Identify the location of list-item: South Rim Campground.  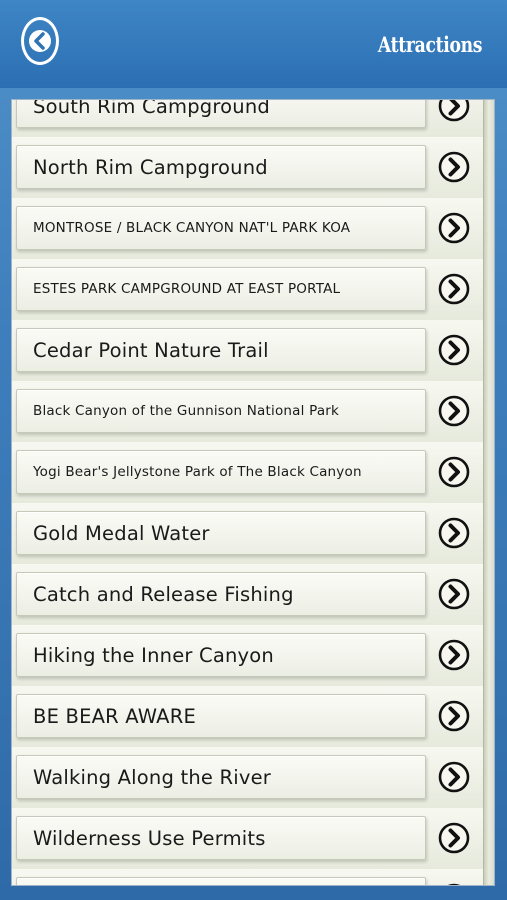
(253, 119).